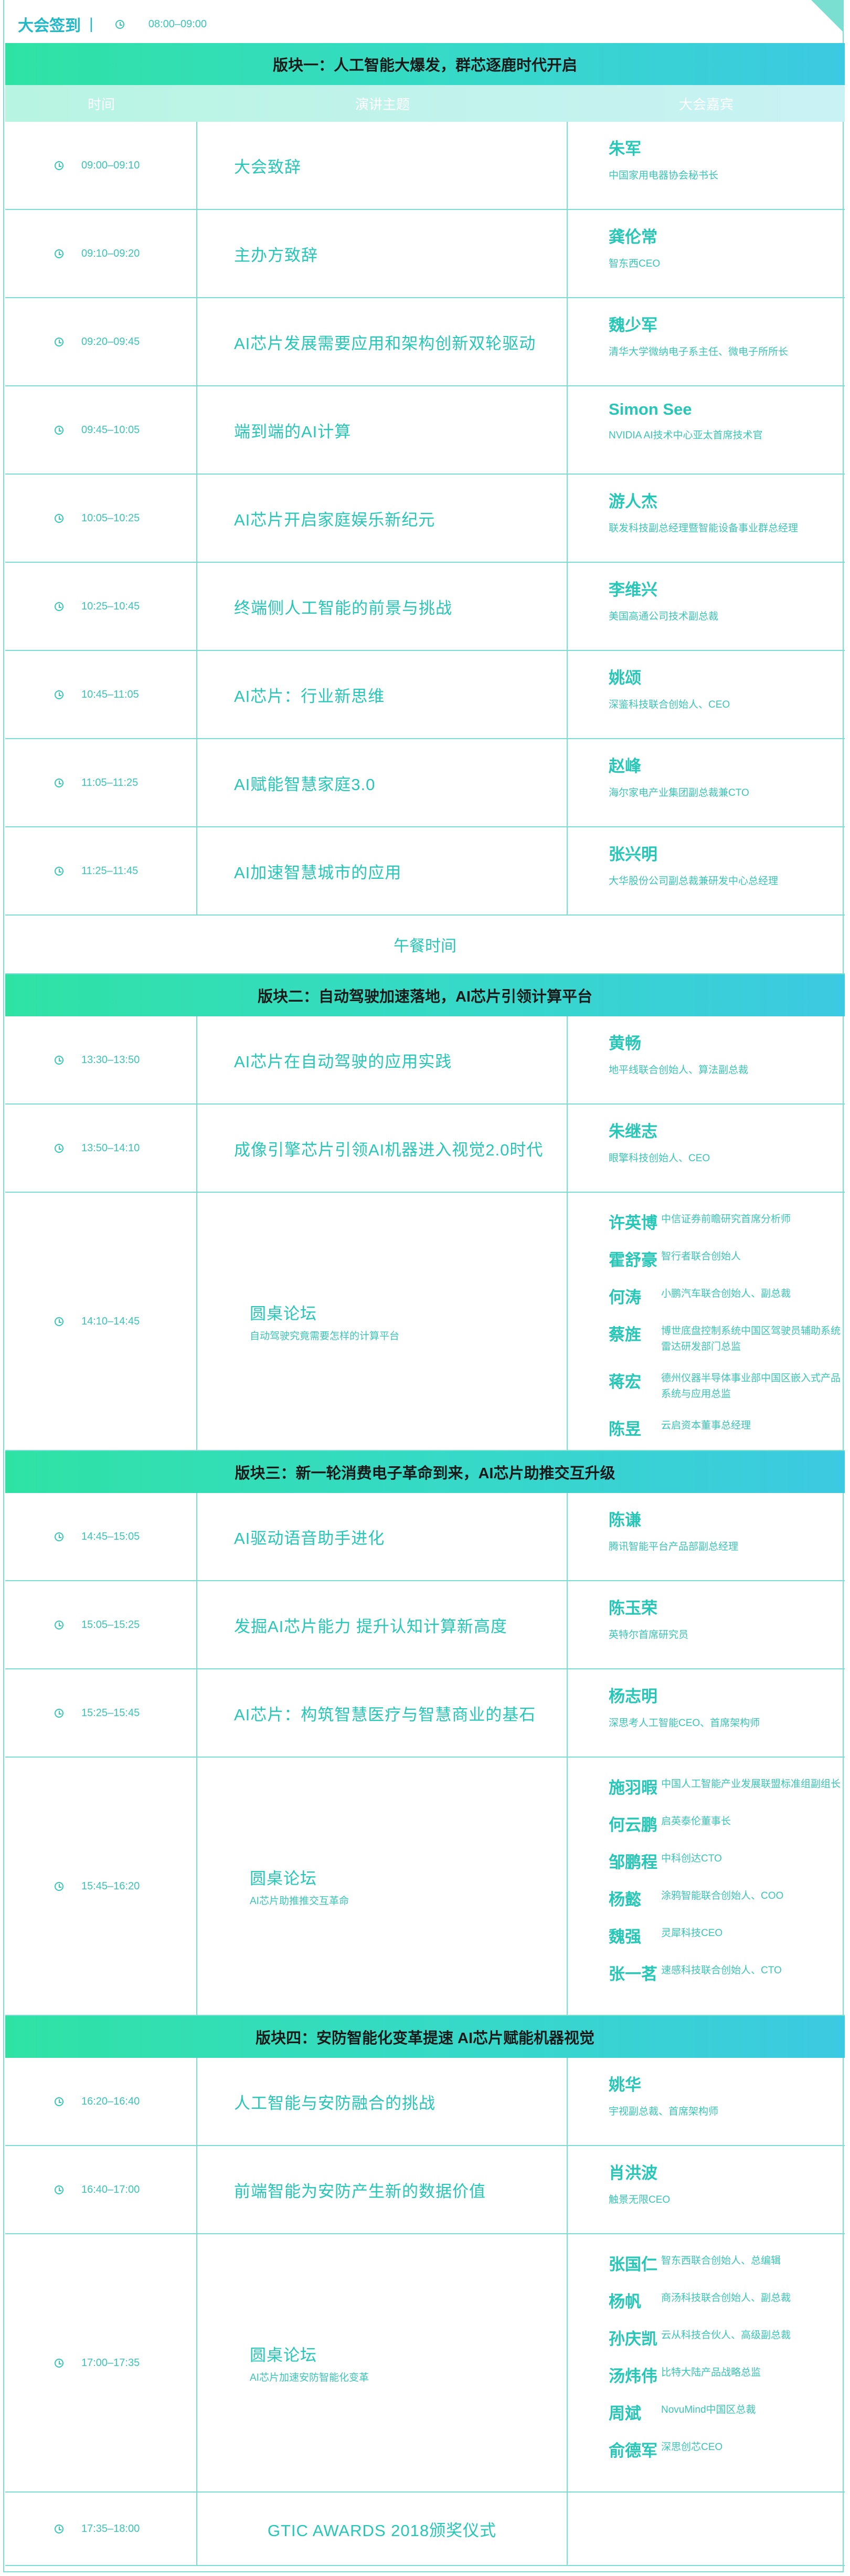 This screenshot has width=850, height=2576. What do you see at coordinates (633, 1132) in the screenshot?
I see `speaker-name: 朱继志` at bounding box center [633, 1132].